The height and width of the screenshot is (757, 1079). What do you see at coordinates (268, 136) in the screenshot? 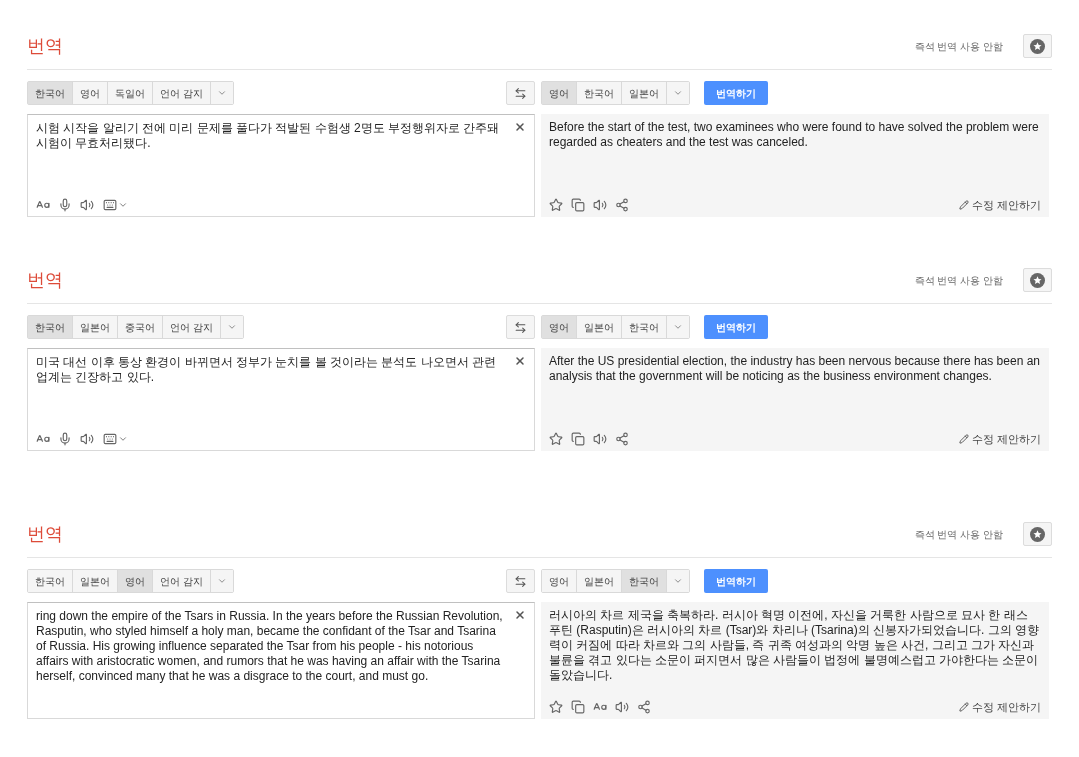
I see `source-text: 시험 시작을 알리기 전에 미리 문제를 풀다가 적발된 수험생 2명도 부정행위자로 간주돼 시험이 무효처리됐다.` at bounding box center [268, 136].